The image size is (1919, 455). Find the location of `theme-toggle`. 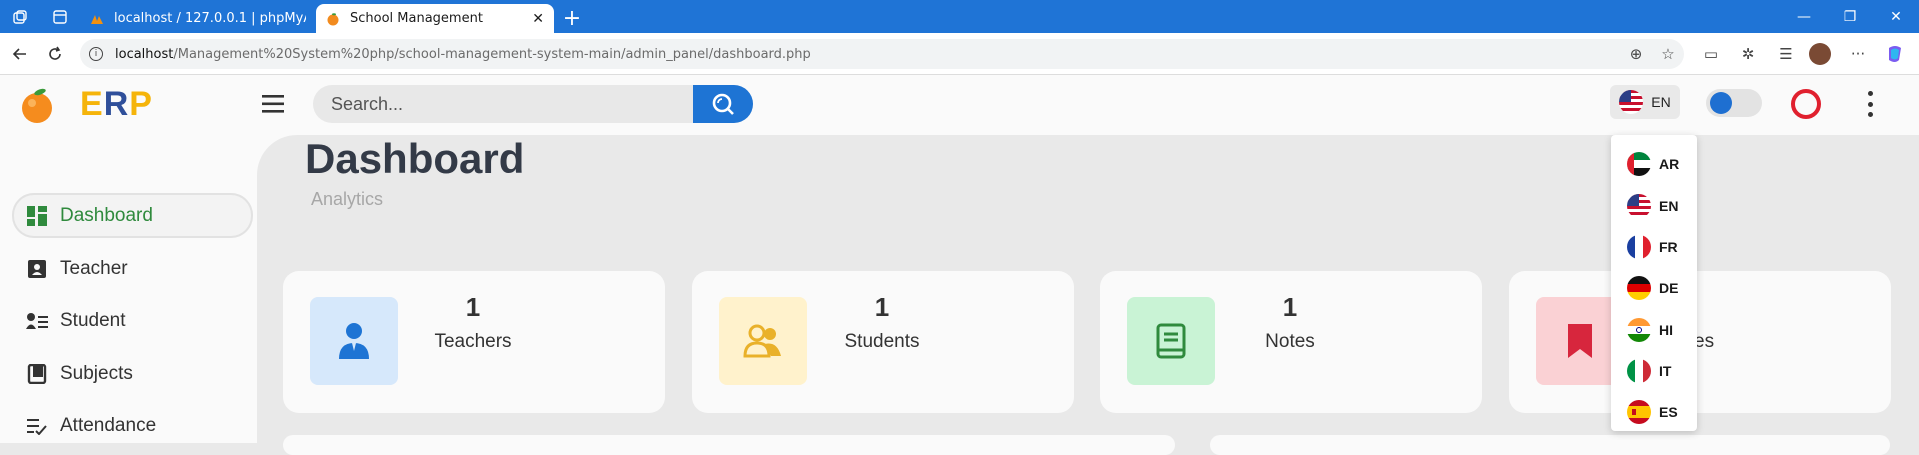

theme-toggle is located at coordinates (1734, 103).